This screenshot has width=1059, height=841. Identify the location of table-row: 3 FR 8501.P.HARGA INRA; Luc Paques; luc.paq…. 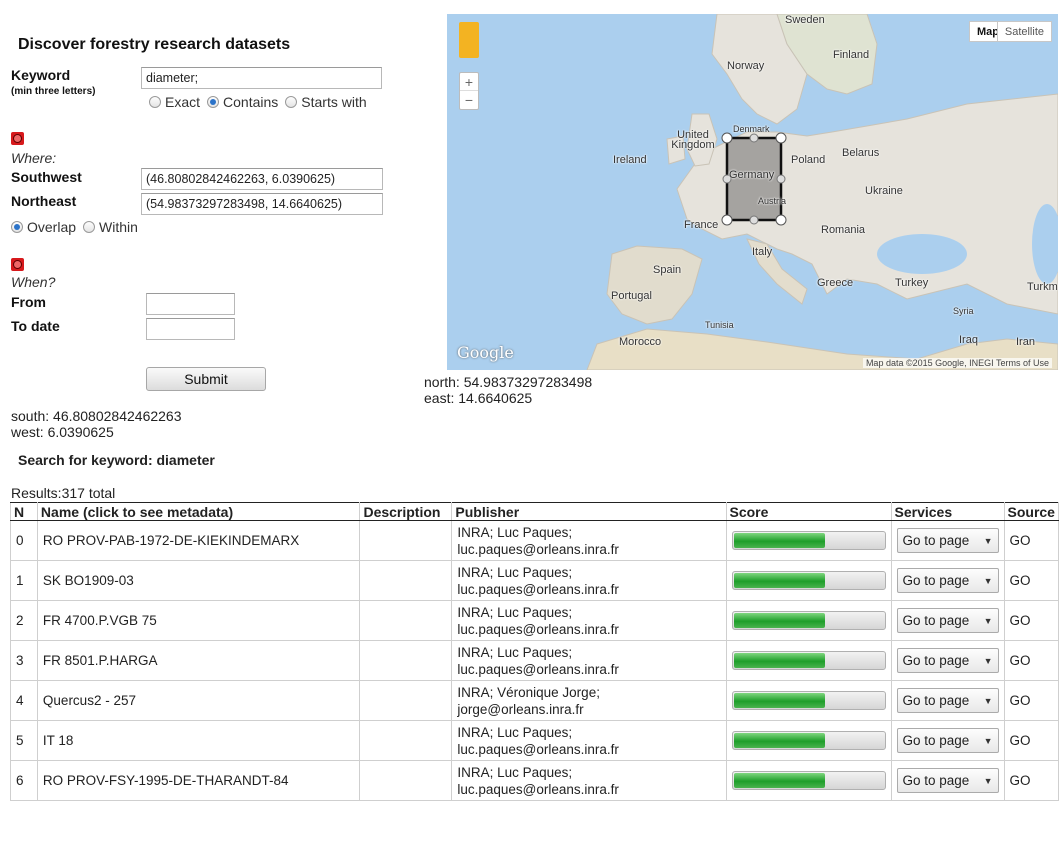
(534, 660).